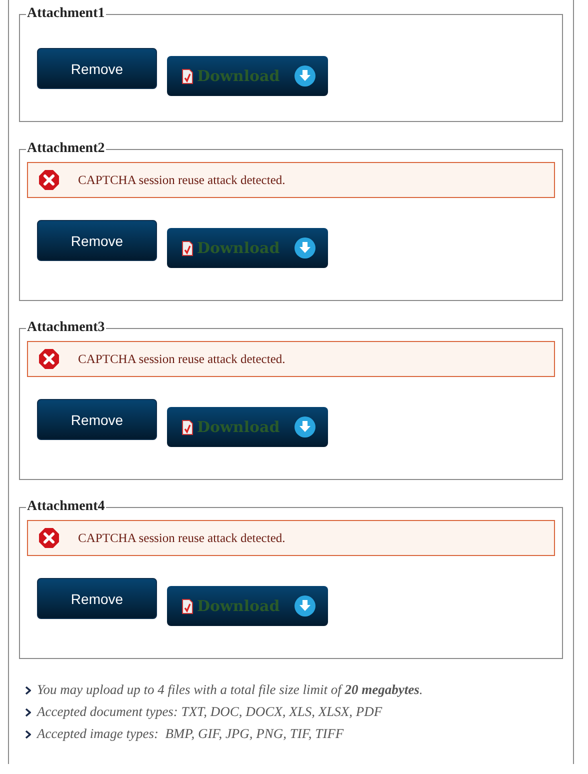 Image resolution: width=588 pixels, height=774 pixels. I want to click on attachment-legend: Attachment2, so click(66, 149).